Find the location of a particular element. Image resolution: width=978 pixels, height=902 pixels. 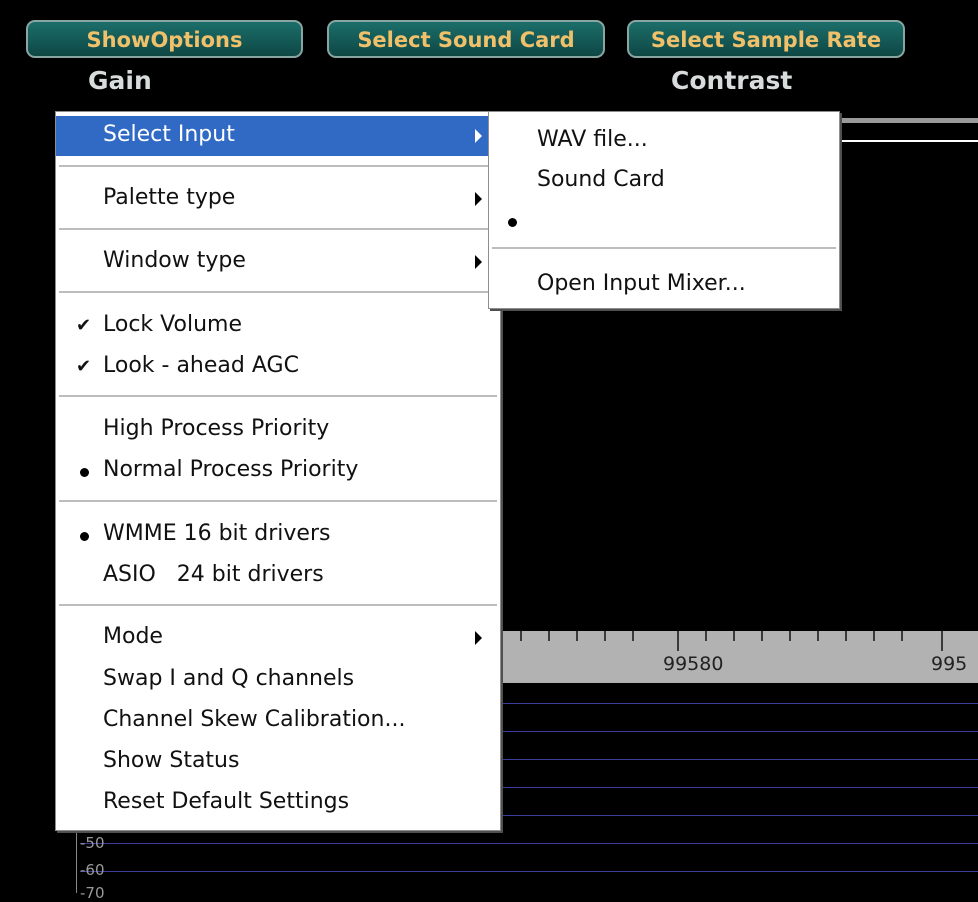

menu-item-normal-priority: Normal Process Priority is located at coordinates (278, 471).